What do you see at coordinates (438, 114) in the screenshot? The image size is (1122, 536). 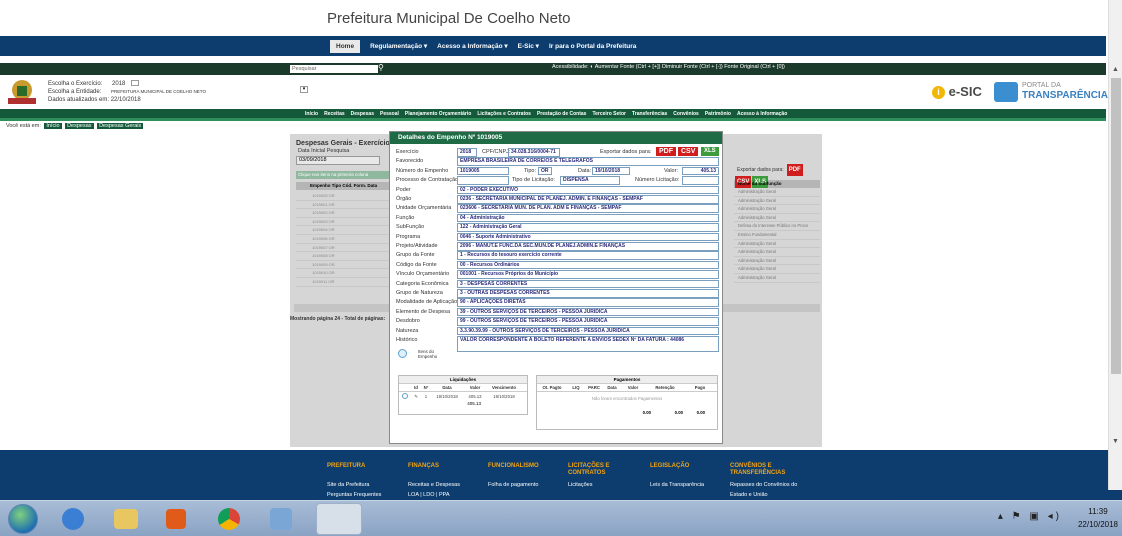 I see `mainnav-item: Planejamento Orçamentário` at bounding box center [438, 114].